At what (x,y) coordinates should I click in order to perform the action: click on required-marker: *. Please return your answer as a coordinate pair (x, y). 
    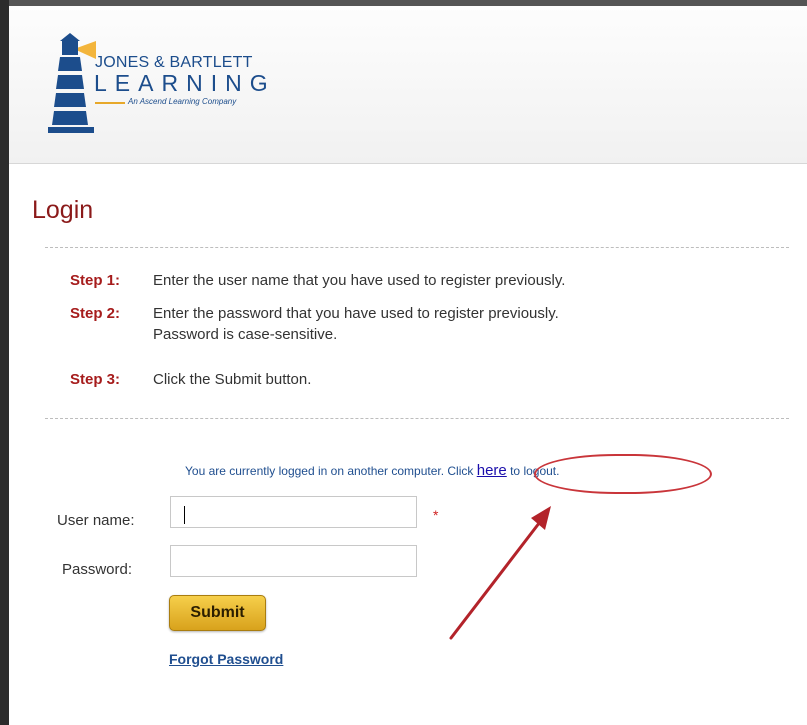
    Looking at the image, I should click on (436, 515).